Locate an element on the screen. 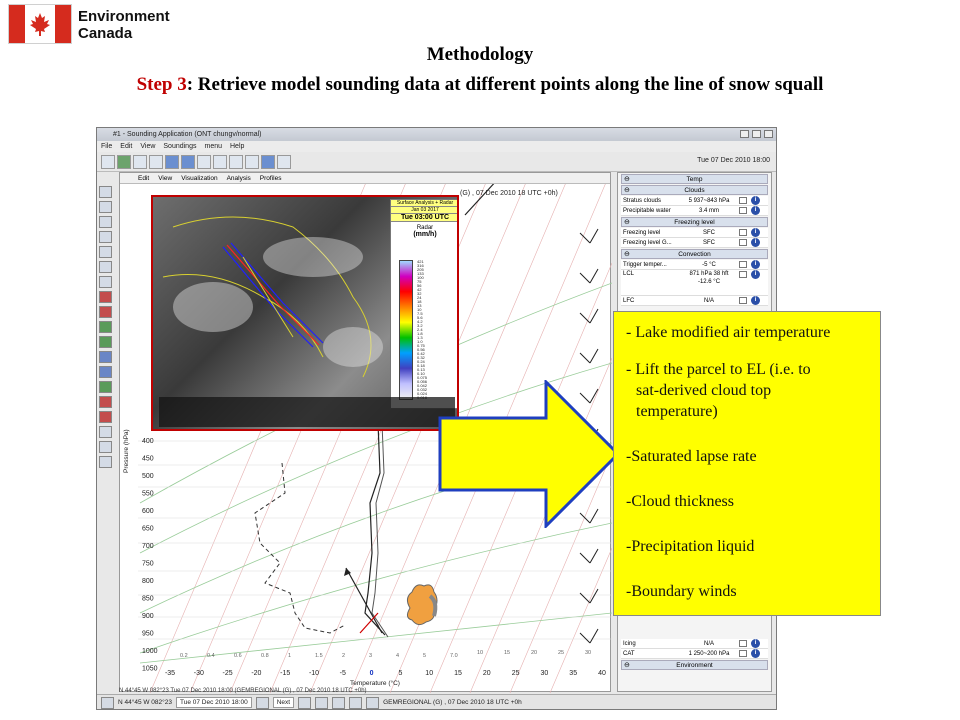 The width and height of the screenshot is (960, 720). hazard-key: CAT is located at coordinates (629, 654).